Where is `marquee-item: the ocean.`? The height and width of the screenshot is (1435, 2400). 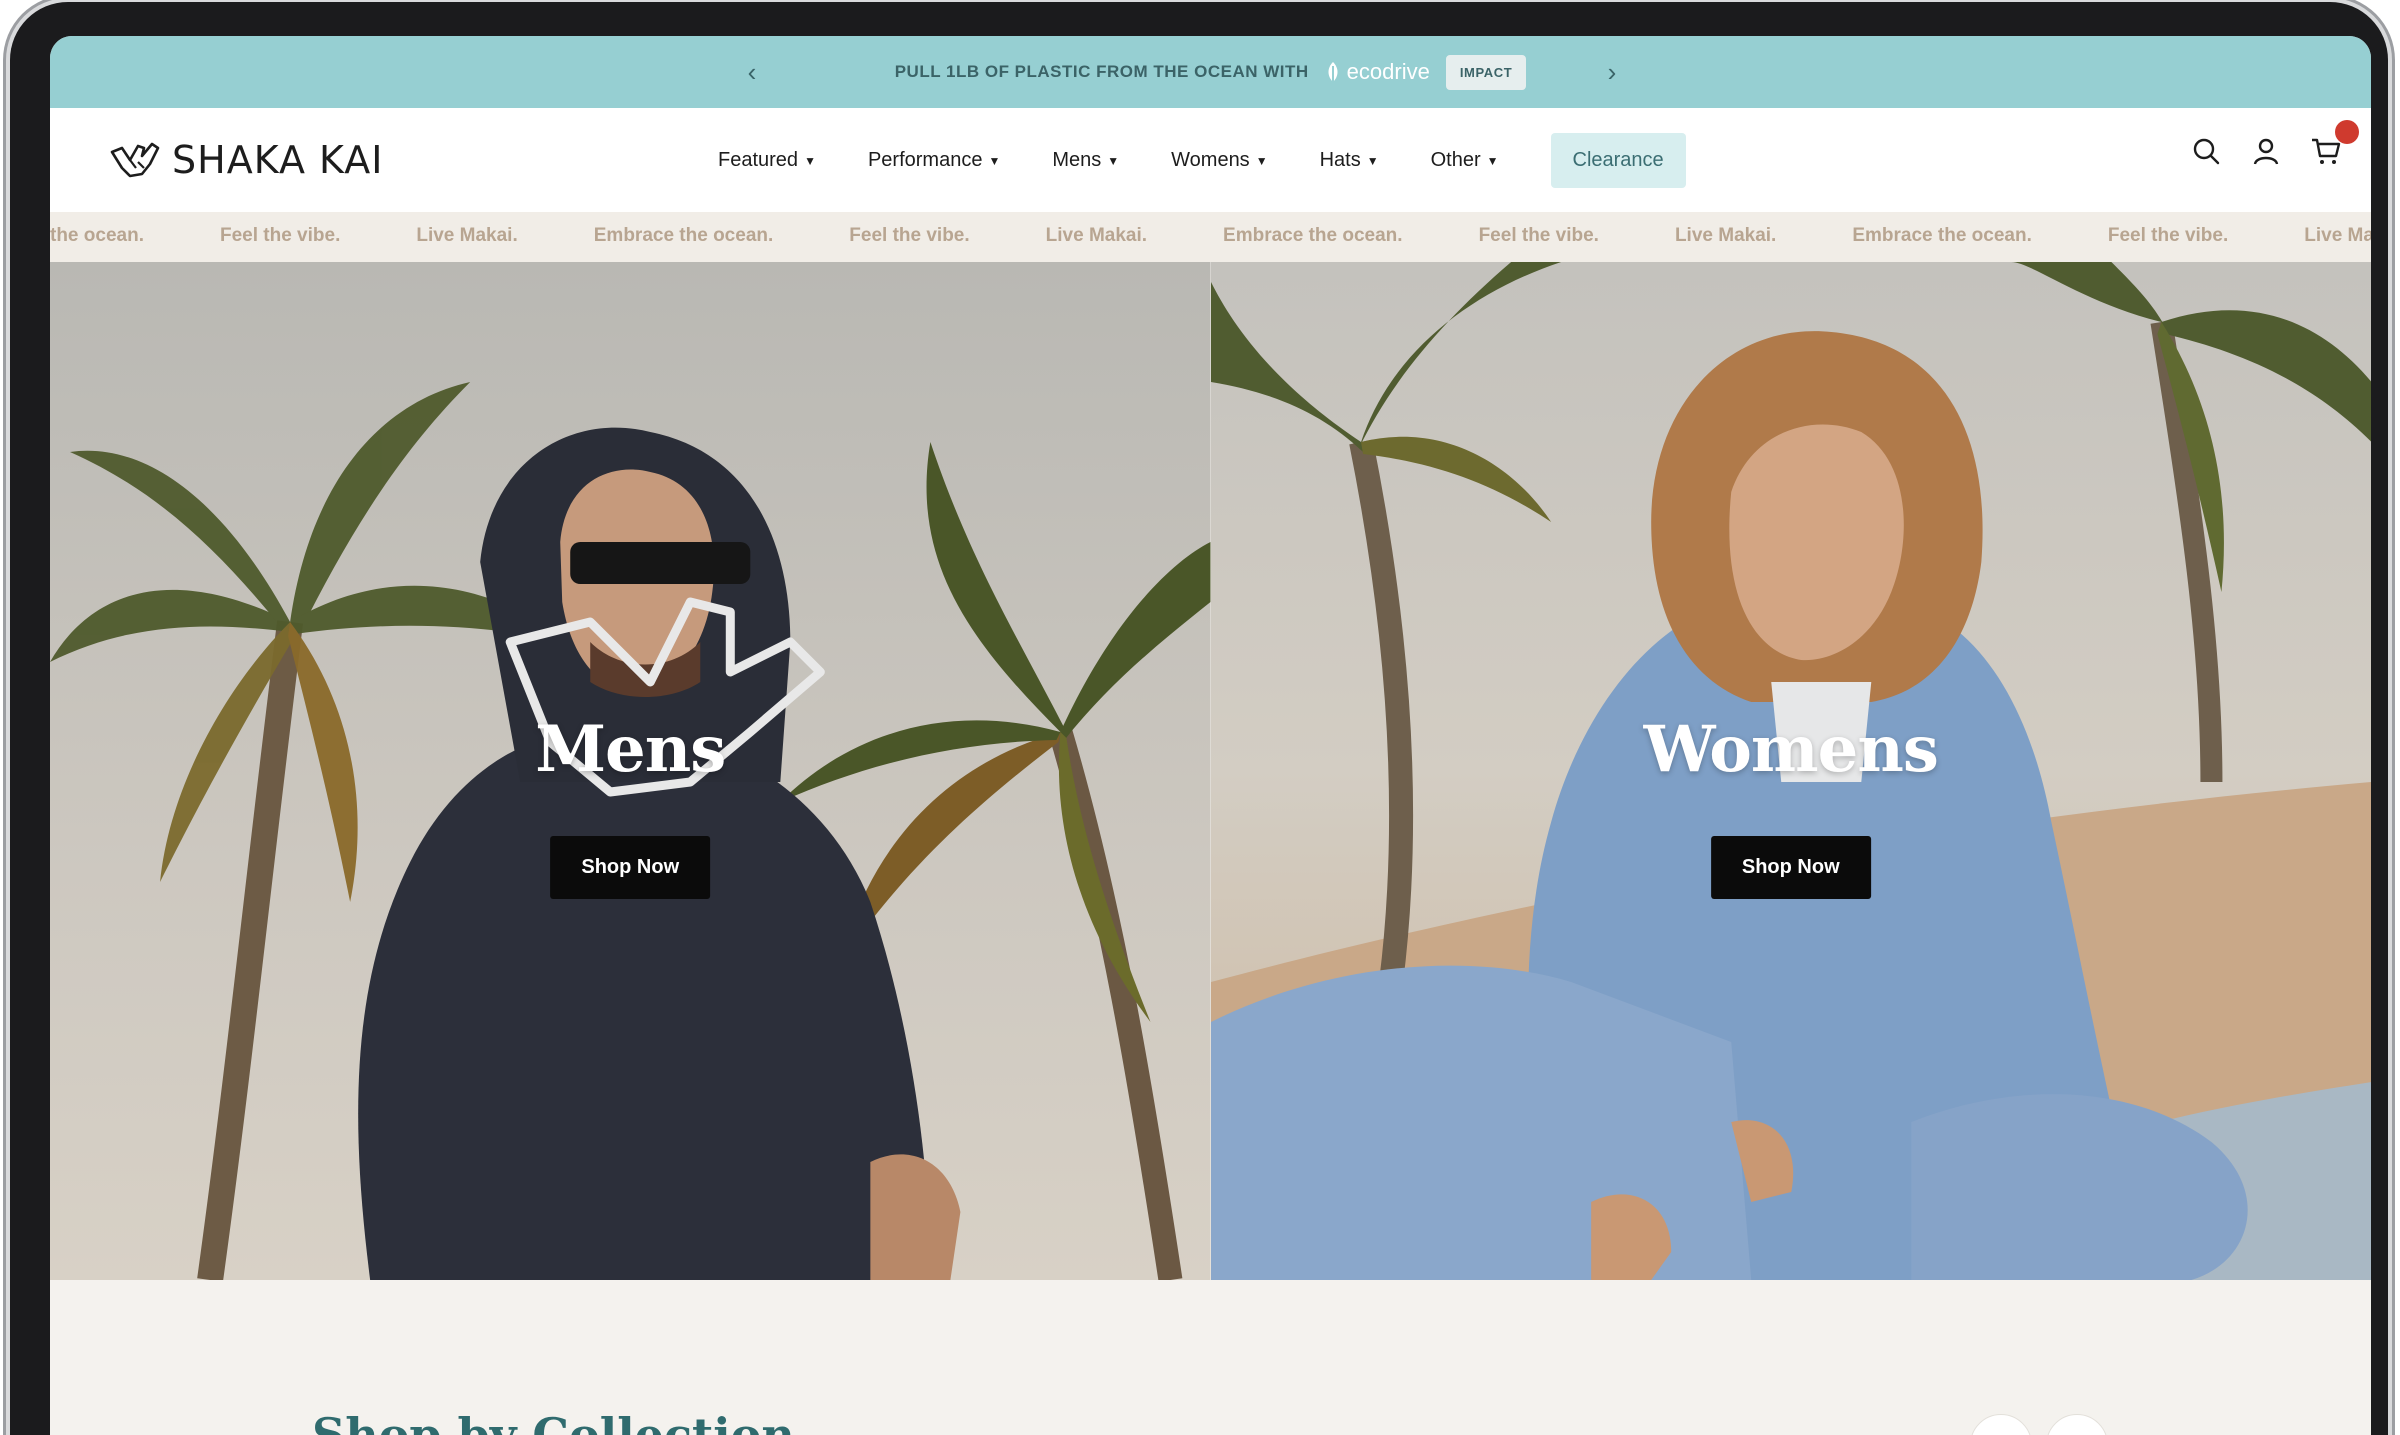 marquee-item: the ocean. is located at coordinates (97, 235).